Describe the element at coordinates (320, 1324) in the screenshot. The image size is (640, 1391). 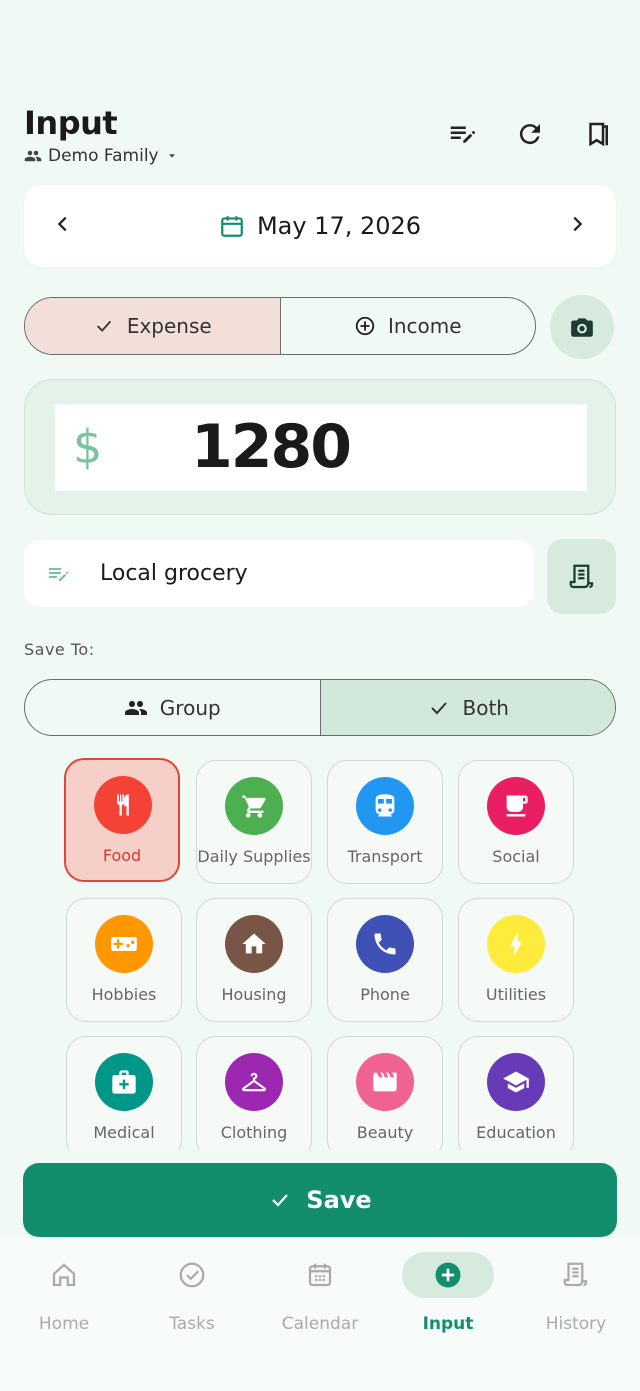
I see `nav-label: Calendar` at that location.